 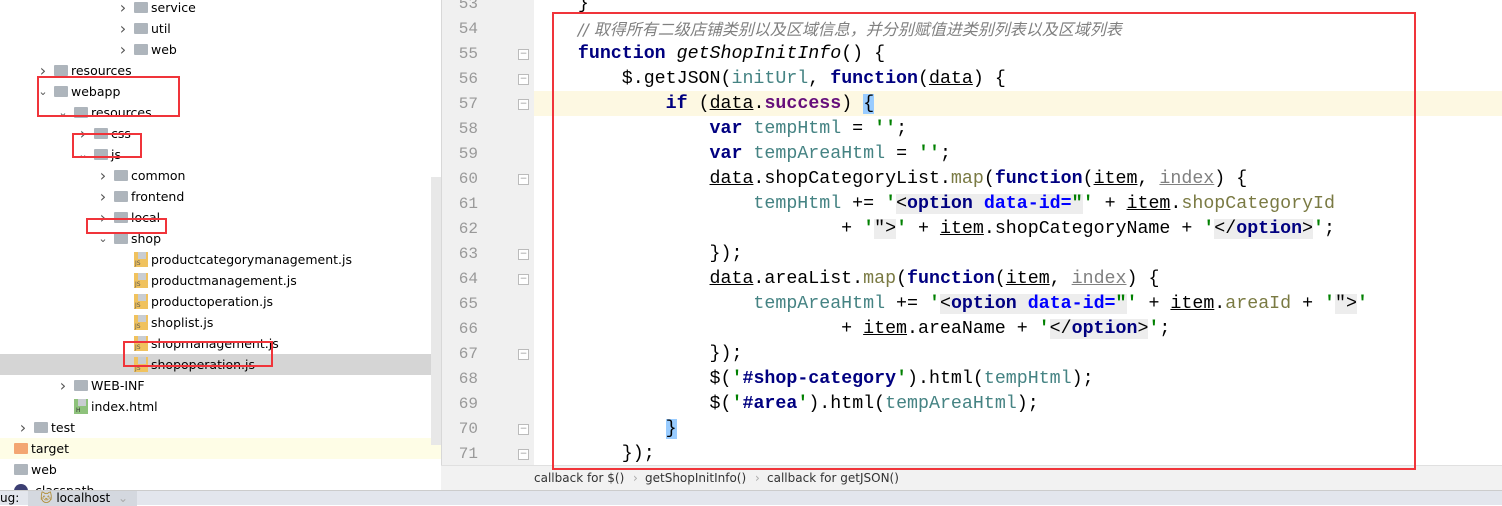 What do you see at coordinates (62, 485) in the screenshot?
I see `tree-item-label: .classpath` at bounding box center [62, 485].